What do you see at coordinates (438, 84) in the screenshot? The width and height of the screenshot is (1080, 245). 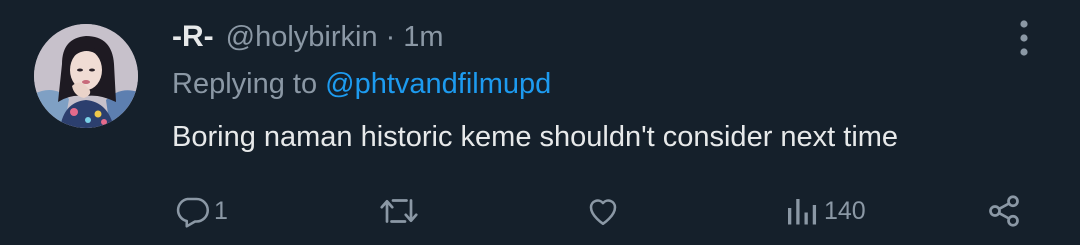 I see `replying-to-mention: @phtvandfilmupd` at bounding box center [438, 84].